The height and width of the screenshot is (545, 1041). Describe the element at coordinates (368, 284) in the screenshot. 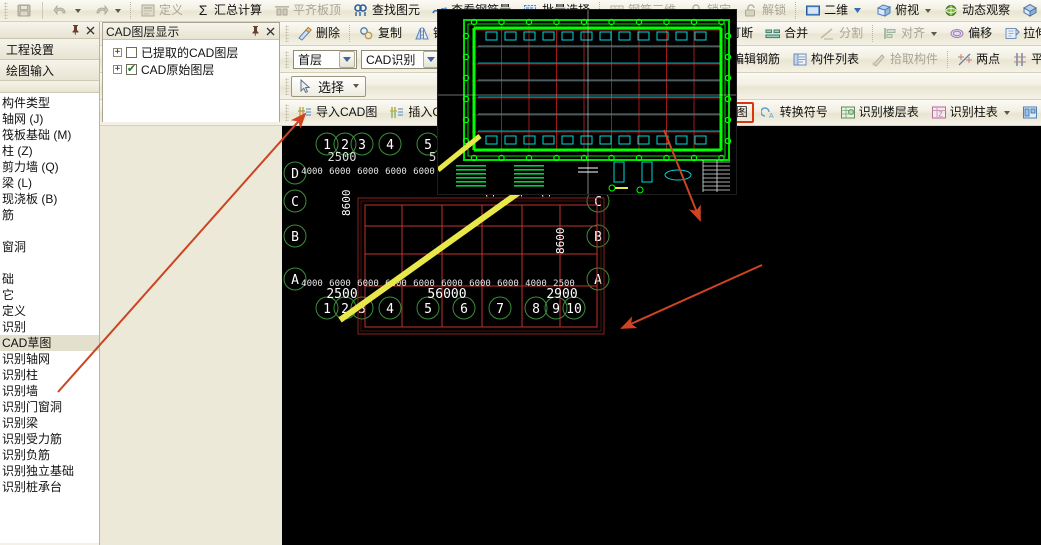

I see `svg-text: 6000` at that location.